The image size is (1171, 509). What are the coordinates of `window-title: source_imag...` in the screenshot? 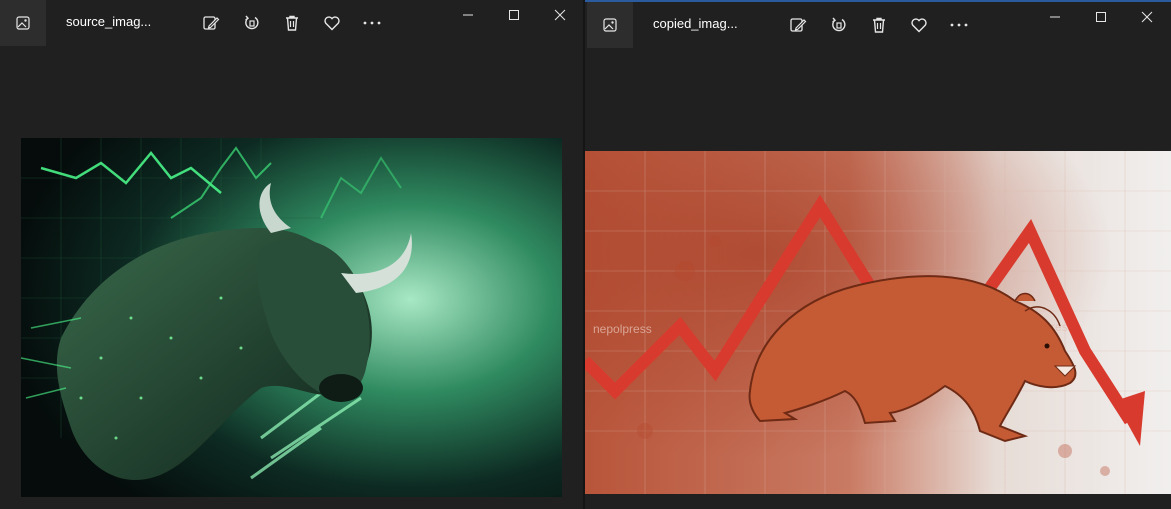 It's located at (109, 21).